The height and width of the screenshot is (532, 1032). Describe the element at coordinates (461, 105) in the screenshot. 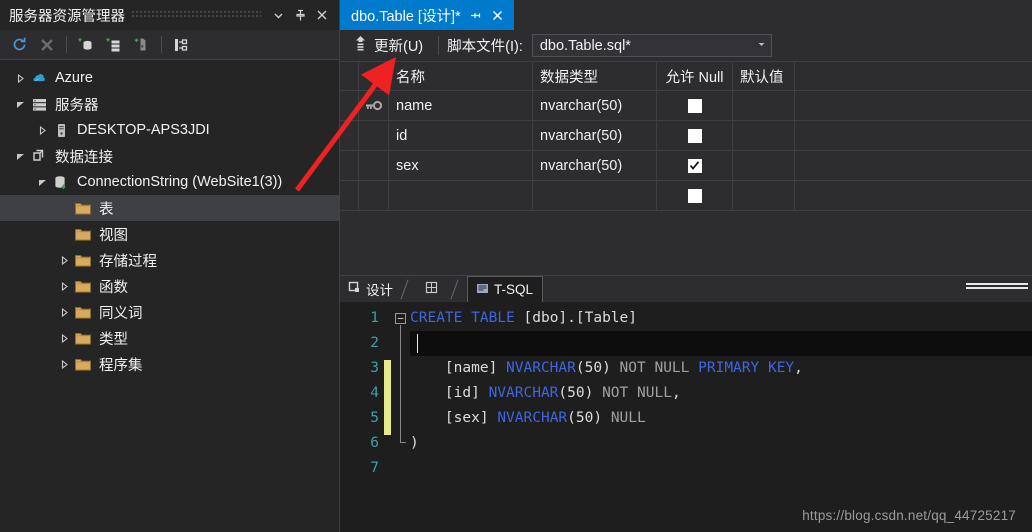

I see `column-name-cell: name` at that location.